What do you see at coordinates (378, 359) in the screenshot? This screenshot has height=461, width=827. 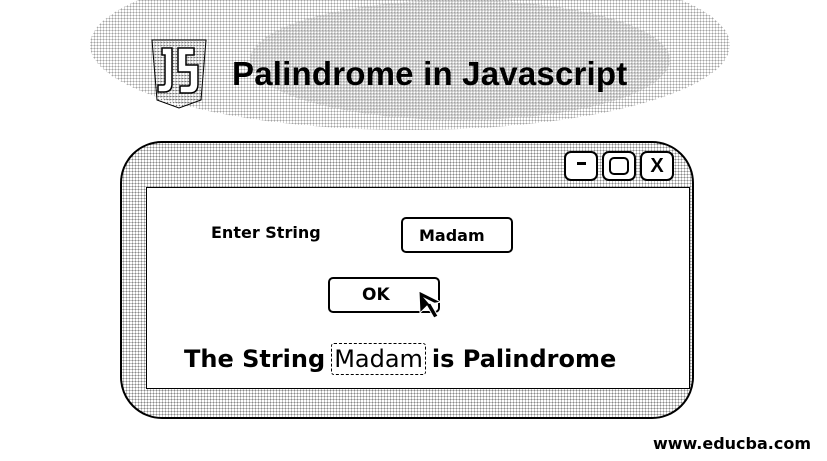 I see `result-word: Madam` at bounding box center [378, 359].